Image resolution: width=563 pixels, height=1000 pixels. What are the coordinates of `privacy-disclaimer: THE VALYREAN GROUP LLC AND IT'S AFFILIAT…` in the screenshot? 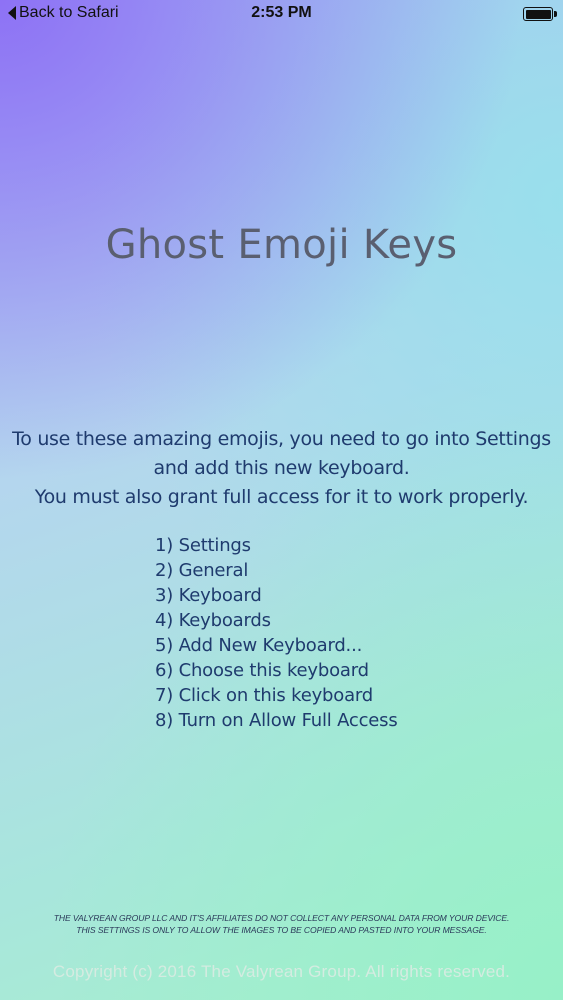 It's located at (281, 924).